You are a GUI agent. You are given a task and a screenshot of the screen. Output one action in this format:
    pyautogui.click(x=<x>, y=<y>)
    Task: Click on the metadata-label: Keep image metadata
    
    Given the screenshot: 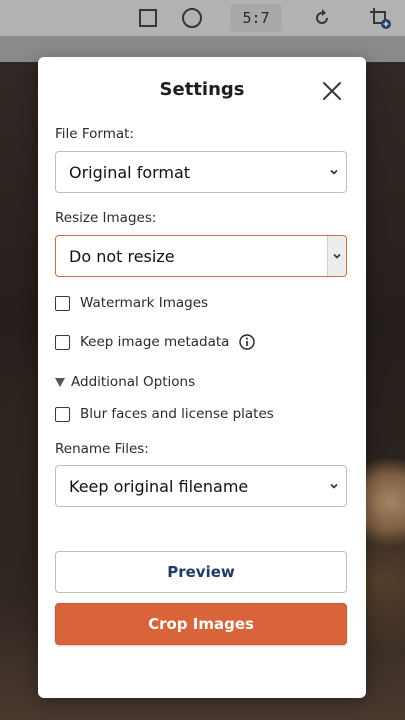 What is the action you would take?
    pyautogui.click(x=154, y=342)
    